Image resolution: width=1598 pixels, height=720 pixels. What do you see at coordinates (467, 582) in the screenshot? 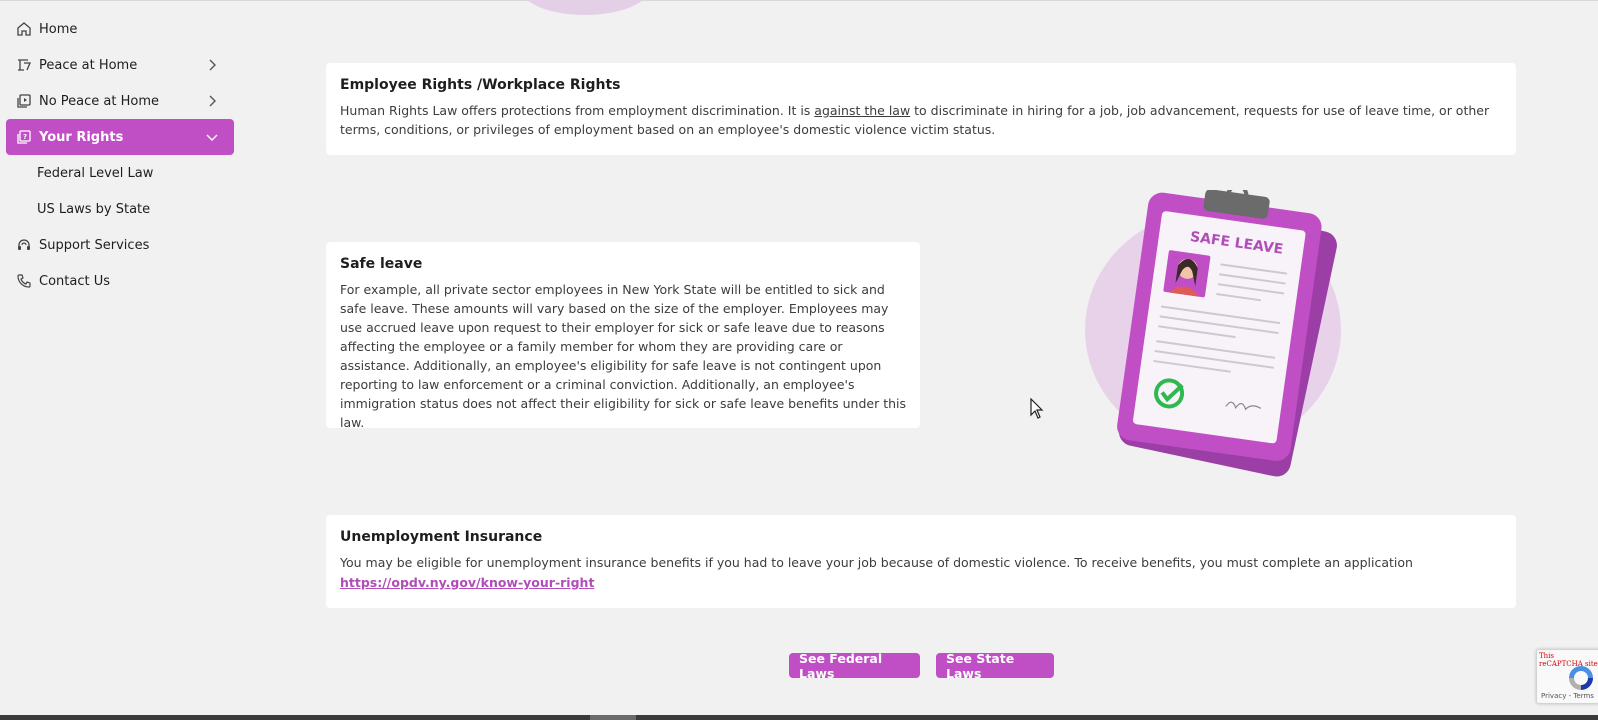
I see `opdv-link: https://opdv.ny.gov/know-your-right` at bounding box center [467, 582].